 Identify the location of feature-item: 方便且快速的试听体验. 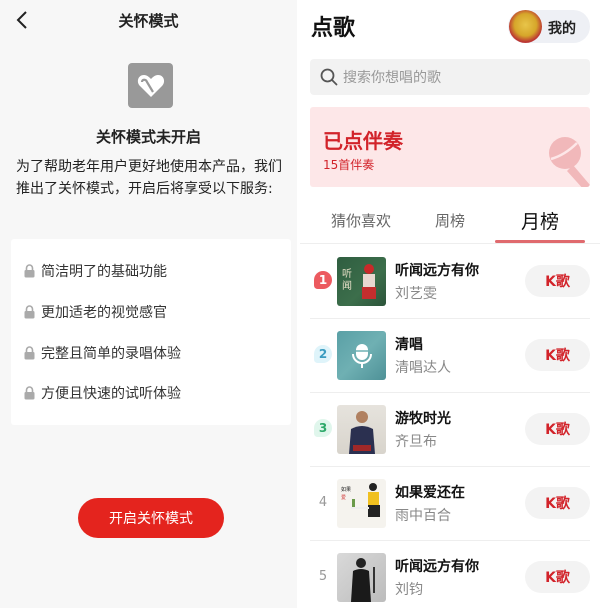
(102, 393).